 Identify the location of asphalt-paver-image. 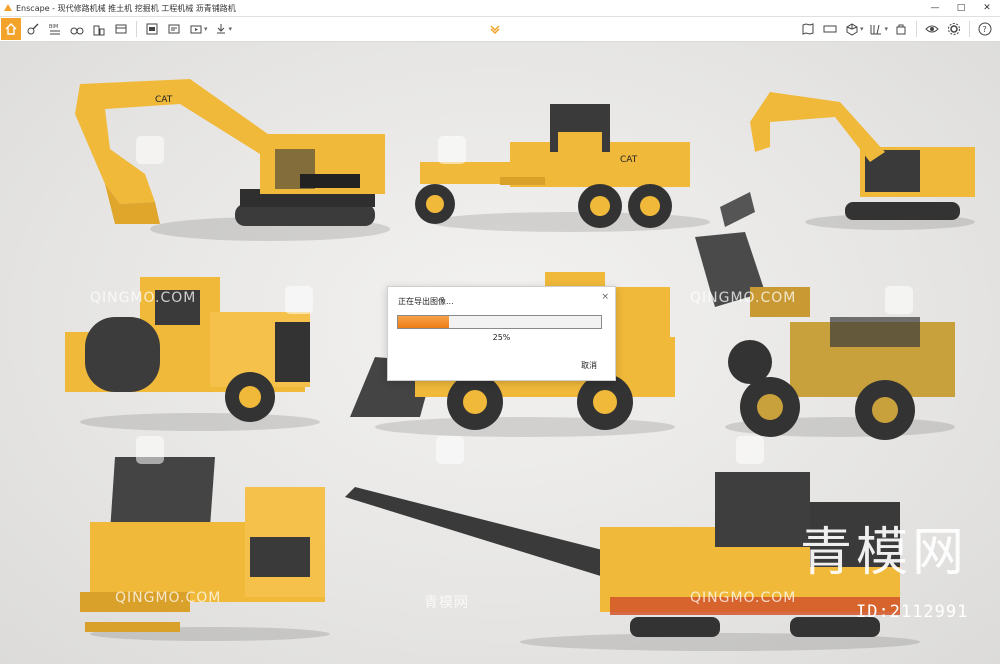
(205, 549).